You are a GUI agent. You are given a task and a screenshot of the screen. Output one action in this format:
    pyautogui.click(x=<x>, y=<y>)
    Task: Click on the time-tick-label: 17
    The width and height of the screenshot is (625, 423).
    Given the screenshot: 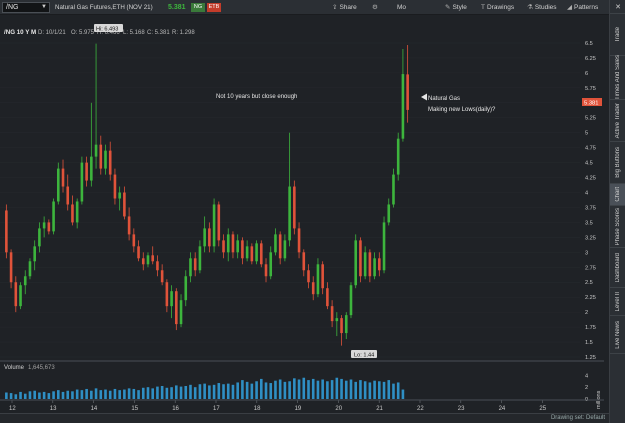 What is the action you would take?
    pyautogui.click(x=216, y=409)
    